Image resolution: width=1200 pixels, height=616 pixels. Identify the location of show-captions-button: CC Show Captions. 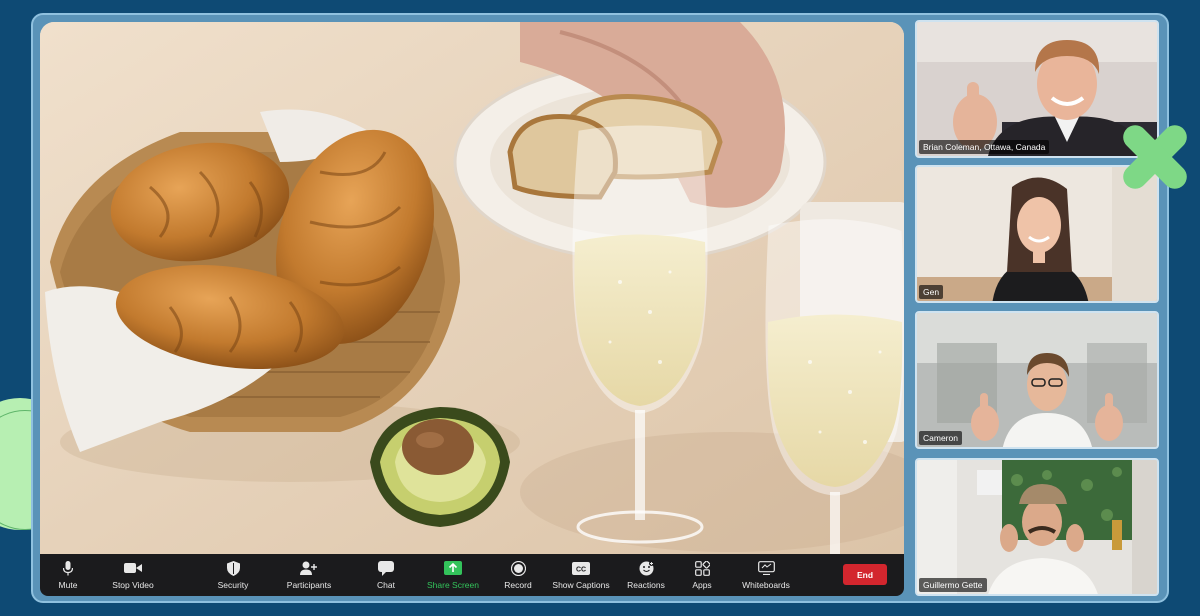
(581, 575).